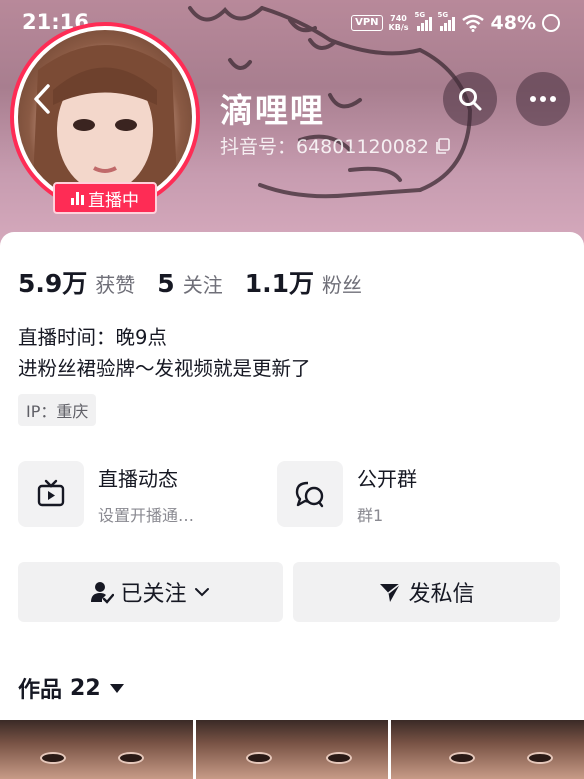 Image resolution: width=584 pixels, height=779 pixels. Describe the element at coordinates (387, 478) in the screenshot. I see `public-group-title: 公开群` at that location.